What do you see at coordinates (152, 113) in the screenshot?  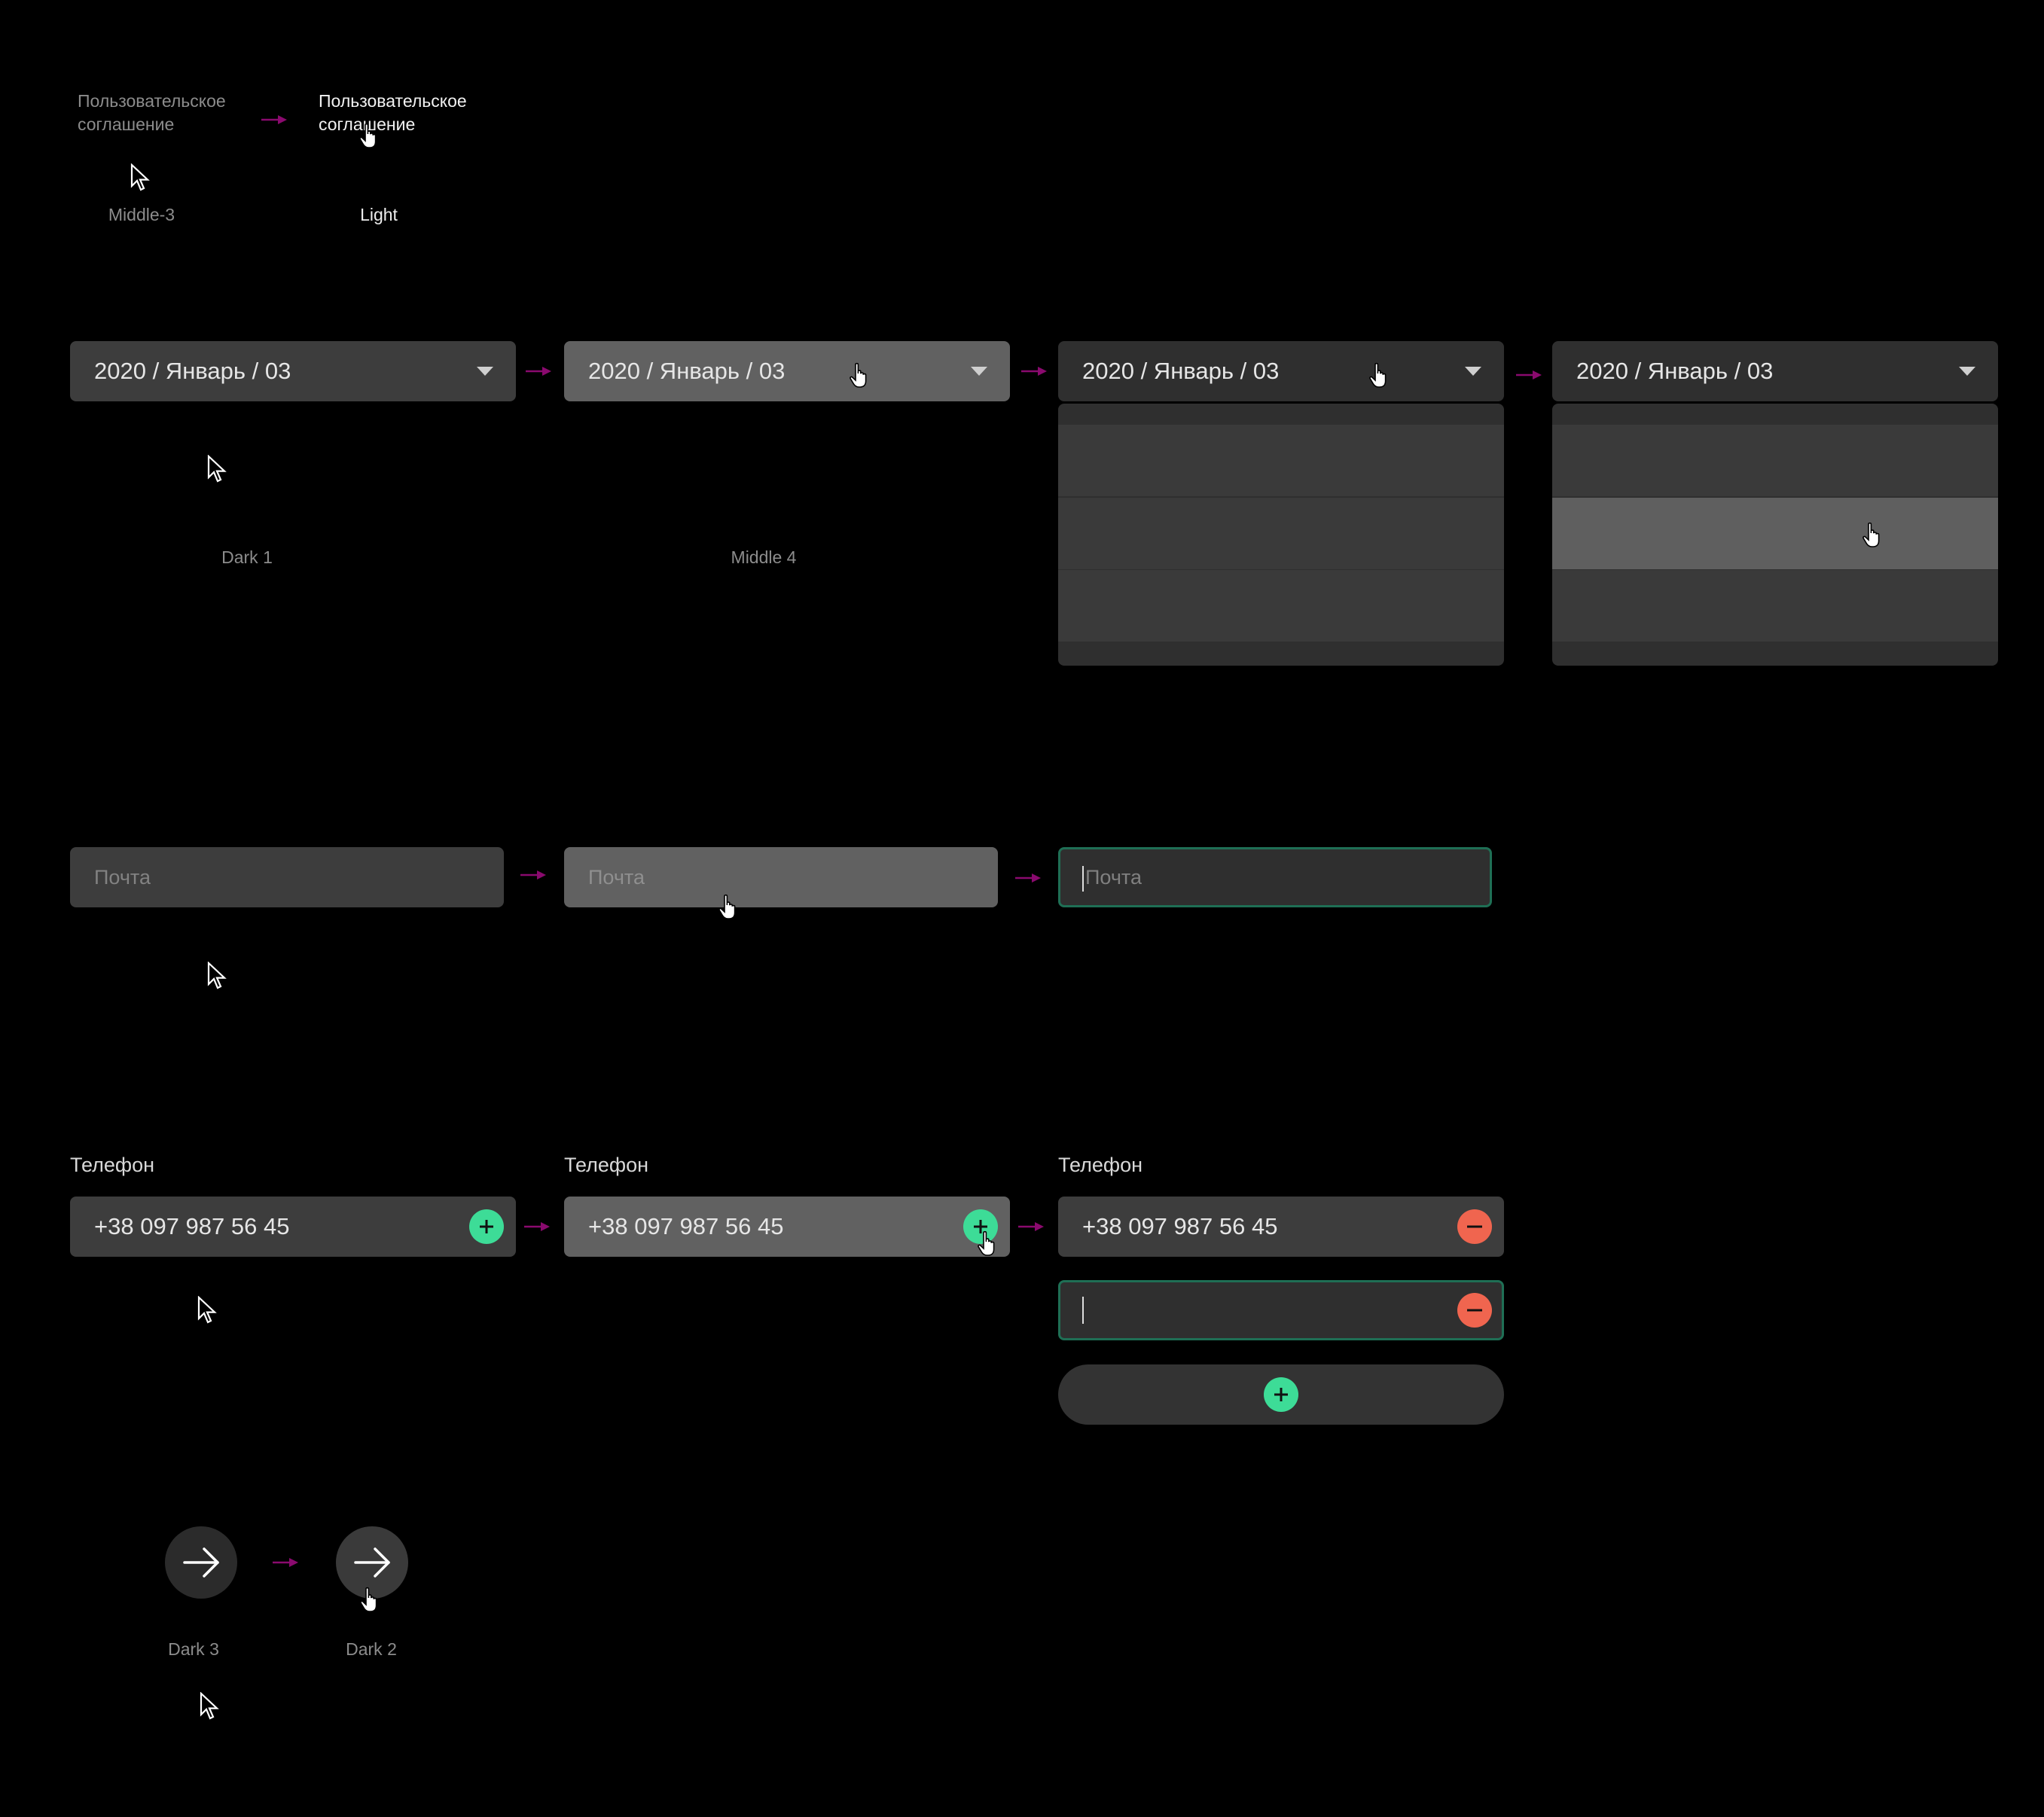 I see `agreement-link-default: Пользовательское соглашение` at bounding box center [152, 113].